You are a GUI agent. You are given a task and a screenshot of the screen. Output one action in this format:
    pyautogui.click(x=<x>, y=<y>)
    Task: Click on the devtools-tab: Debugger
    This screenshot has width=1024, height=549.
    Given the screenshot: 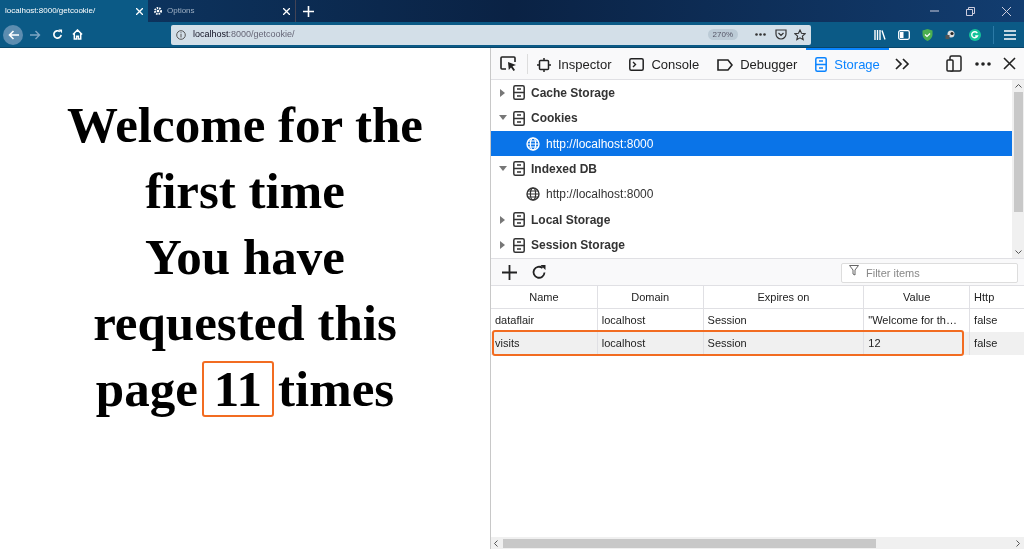 What is the action you would take?
    pyautogui.click(x=757, y=63)
    